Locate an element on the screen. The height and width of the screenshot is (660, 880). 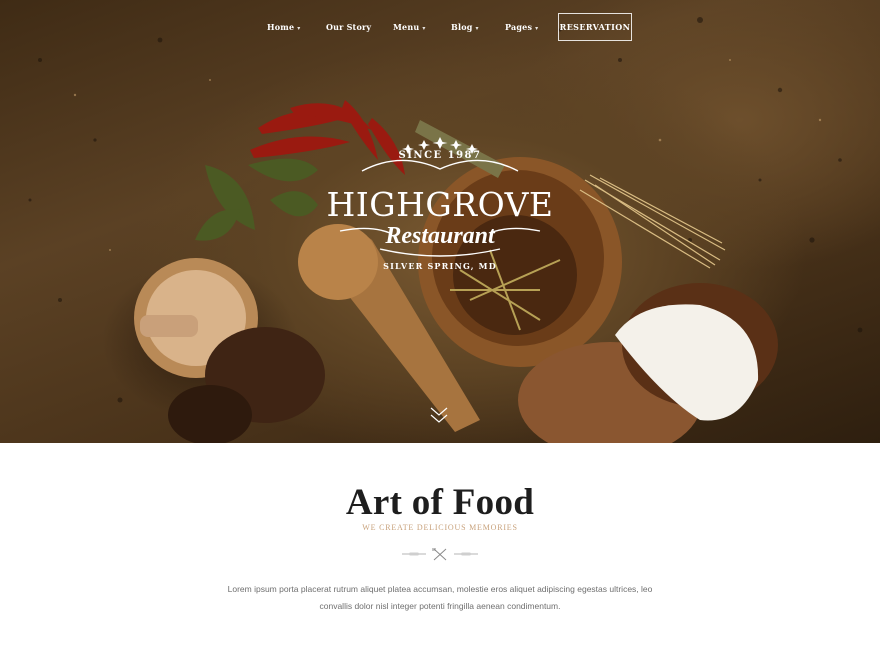
nav-item-label: Our Story is located at coordinates (349, 27).